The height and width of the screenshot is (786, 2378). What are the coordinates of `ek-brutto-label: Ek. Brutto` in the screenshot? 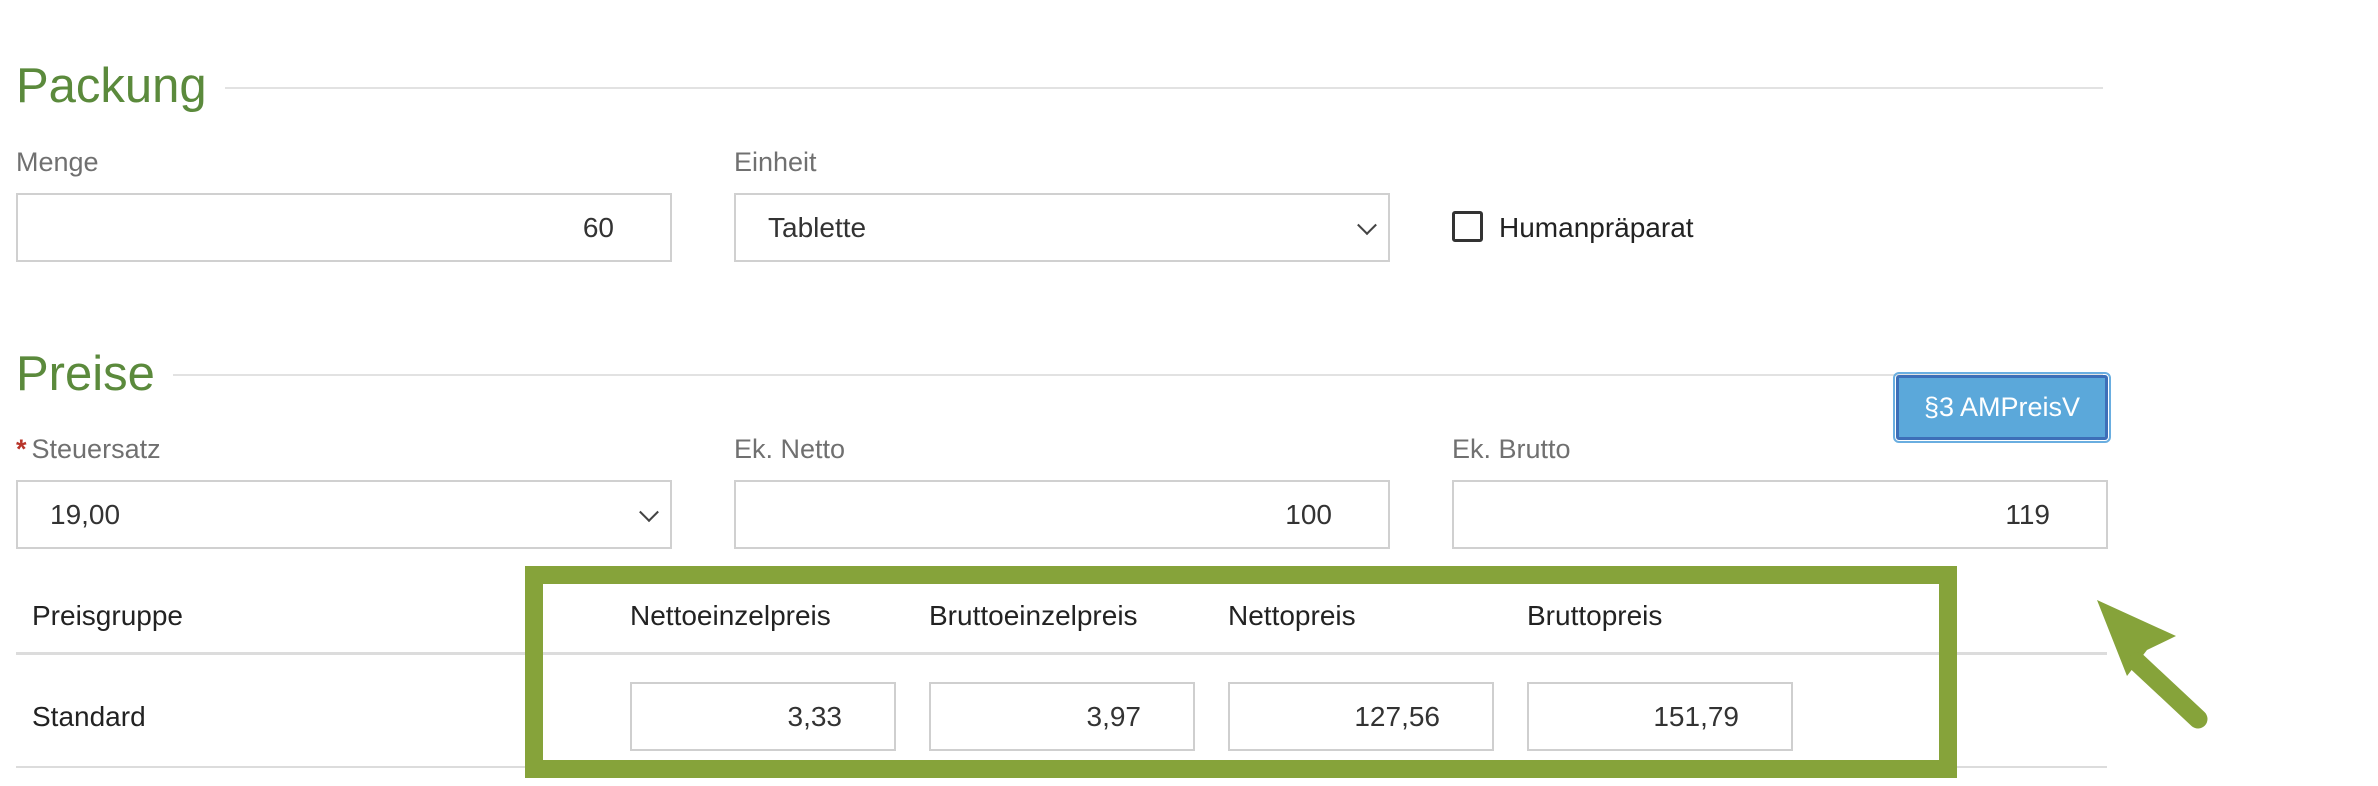 It's located at (1511, 449).